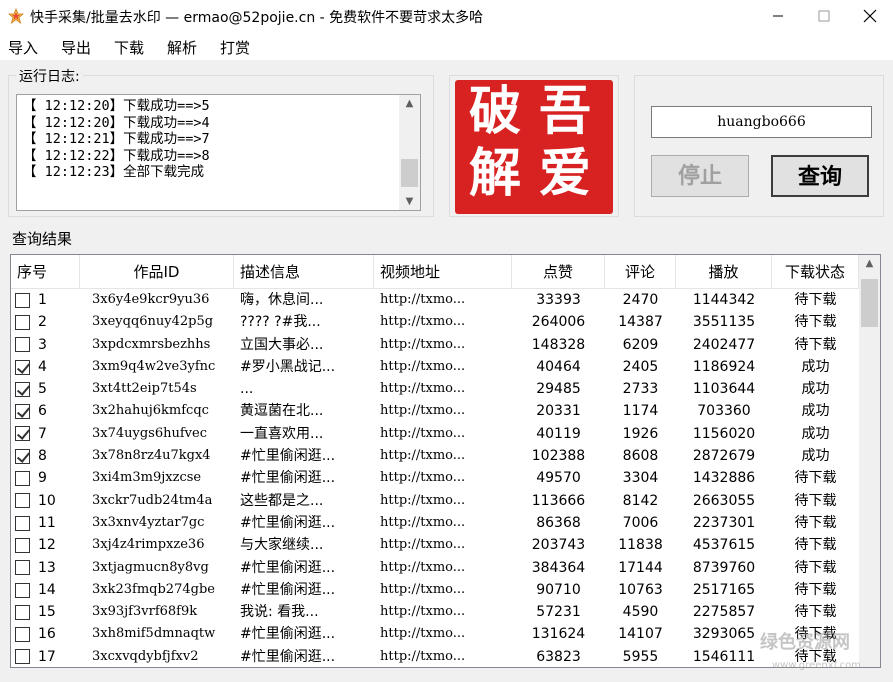 This screenshot has height=682, width=893. I want to click on row-number: 16, so click(47, 634).